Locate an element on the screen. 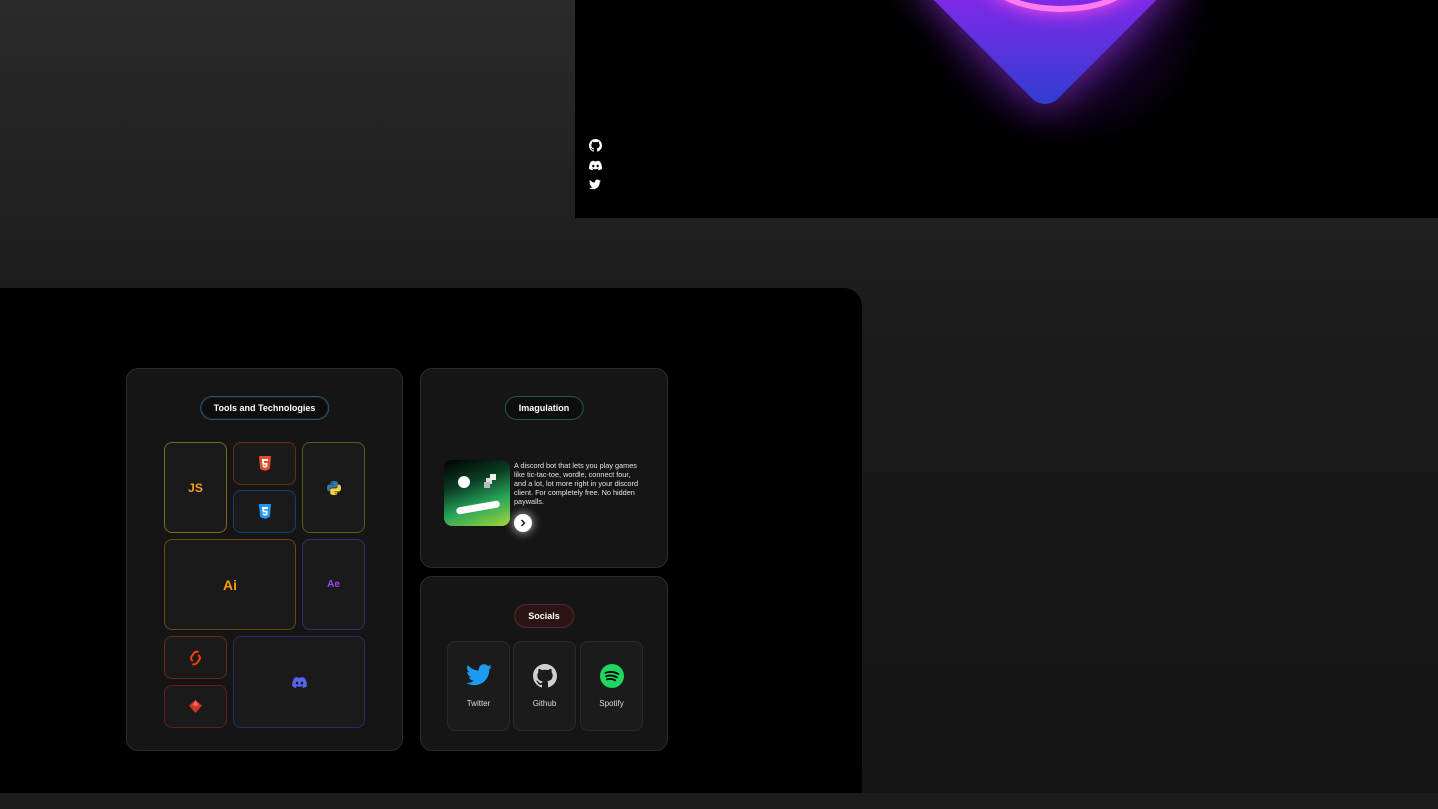 Image resolution: width=1438 pixels, height=809 pixels. illustrator-icon: Ai is located at coordinates (230, 584).